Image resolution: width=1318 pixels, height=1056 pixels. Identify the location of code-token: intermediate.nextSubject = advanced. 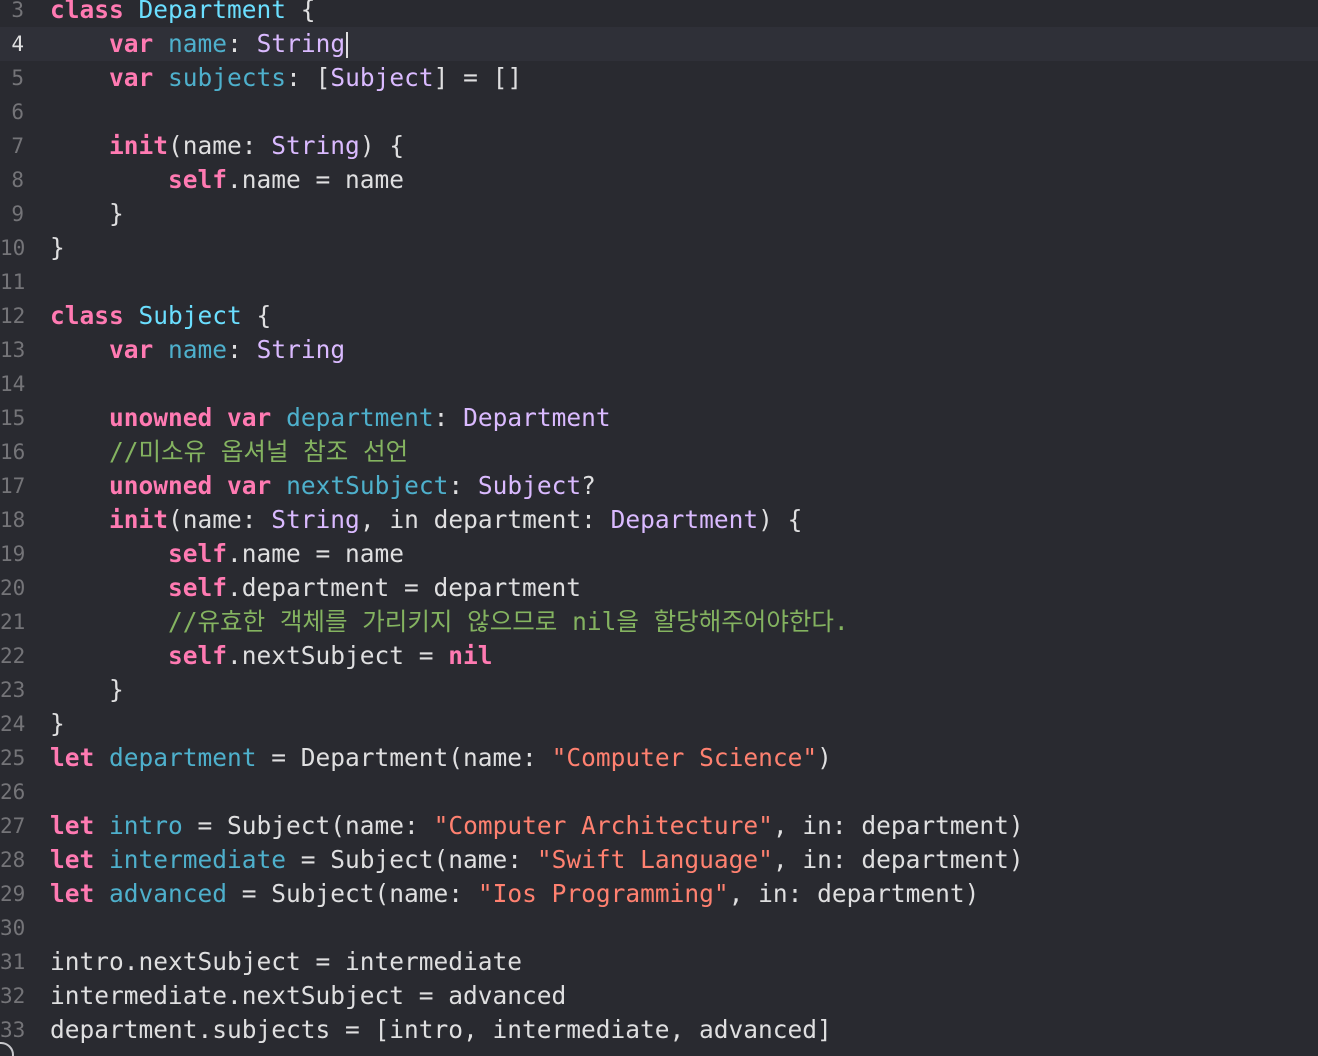
(308, 995).